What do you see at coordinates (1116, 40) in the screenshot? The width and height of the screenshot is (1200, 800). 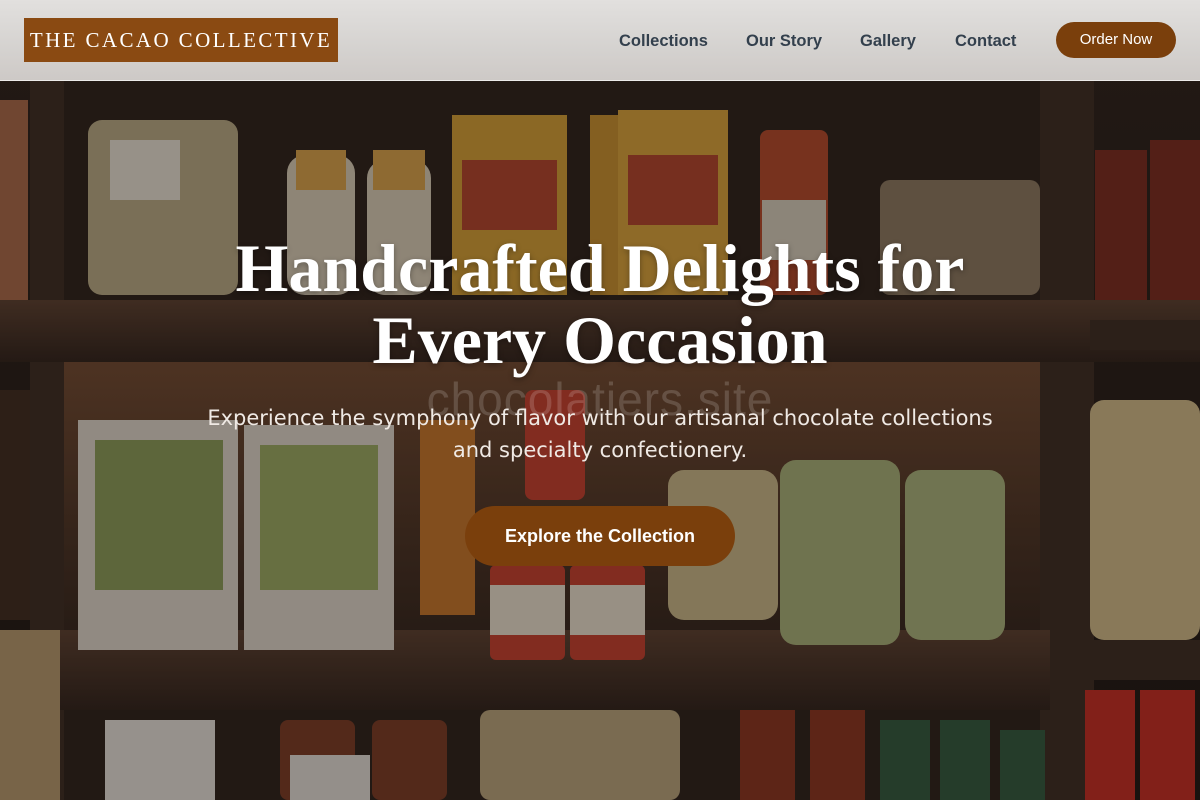 I see `order-now-button: Order Now` at bounding box center [1116, 40].